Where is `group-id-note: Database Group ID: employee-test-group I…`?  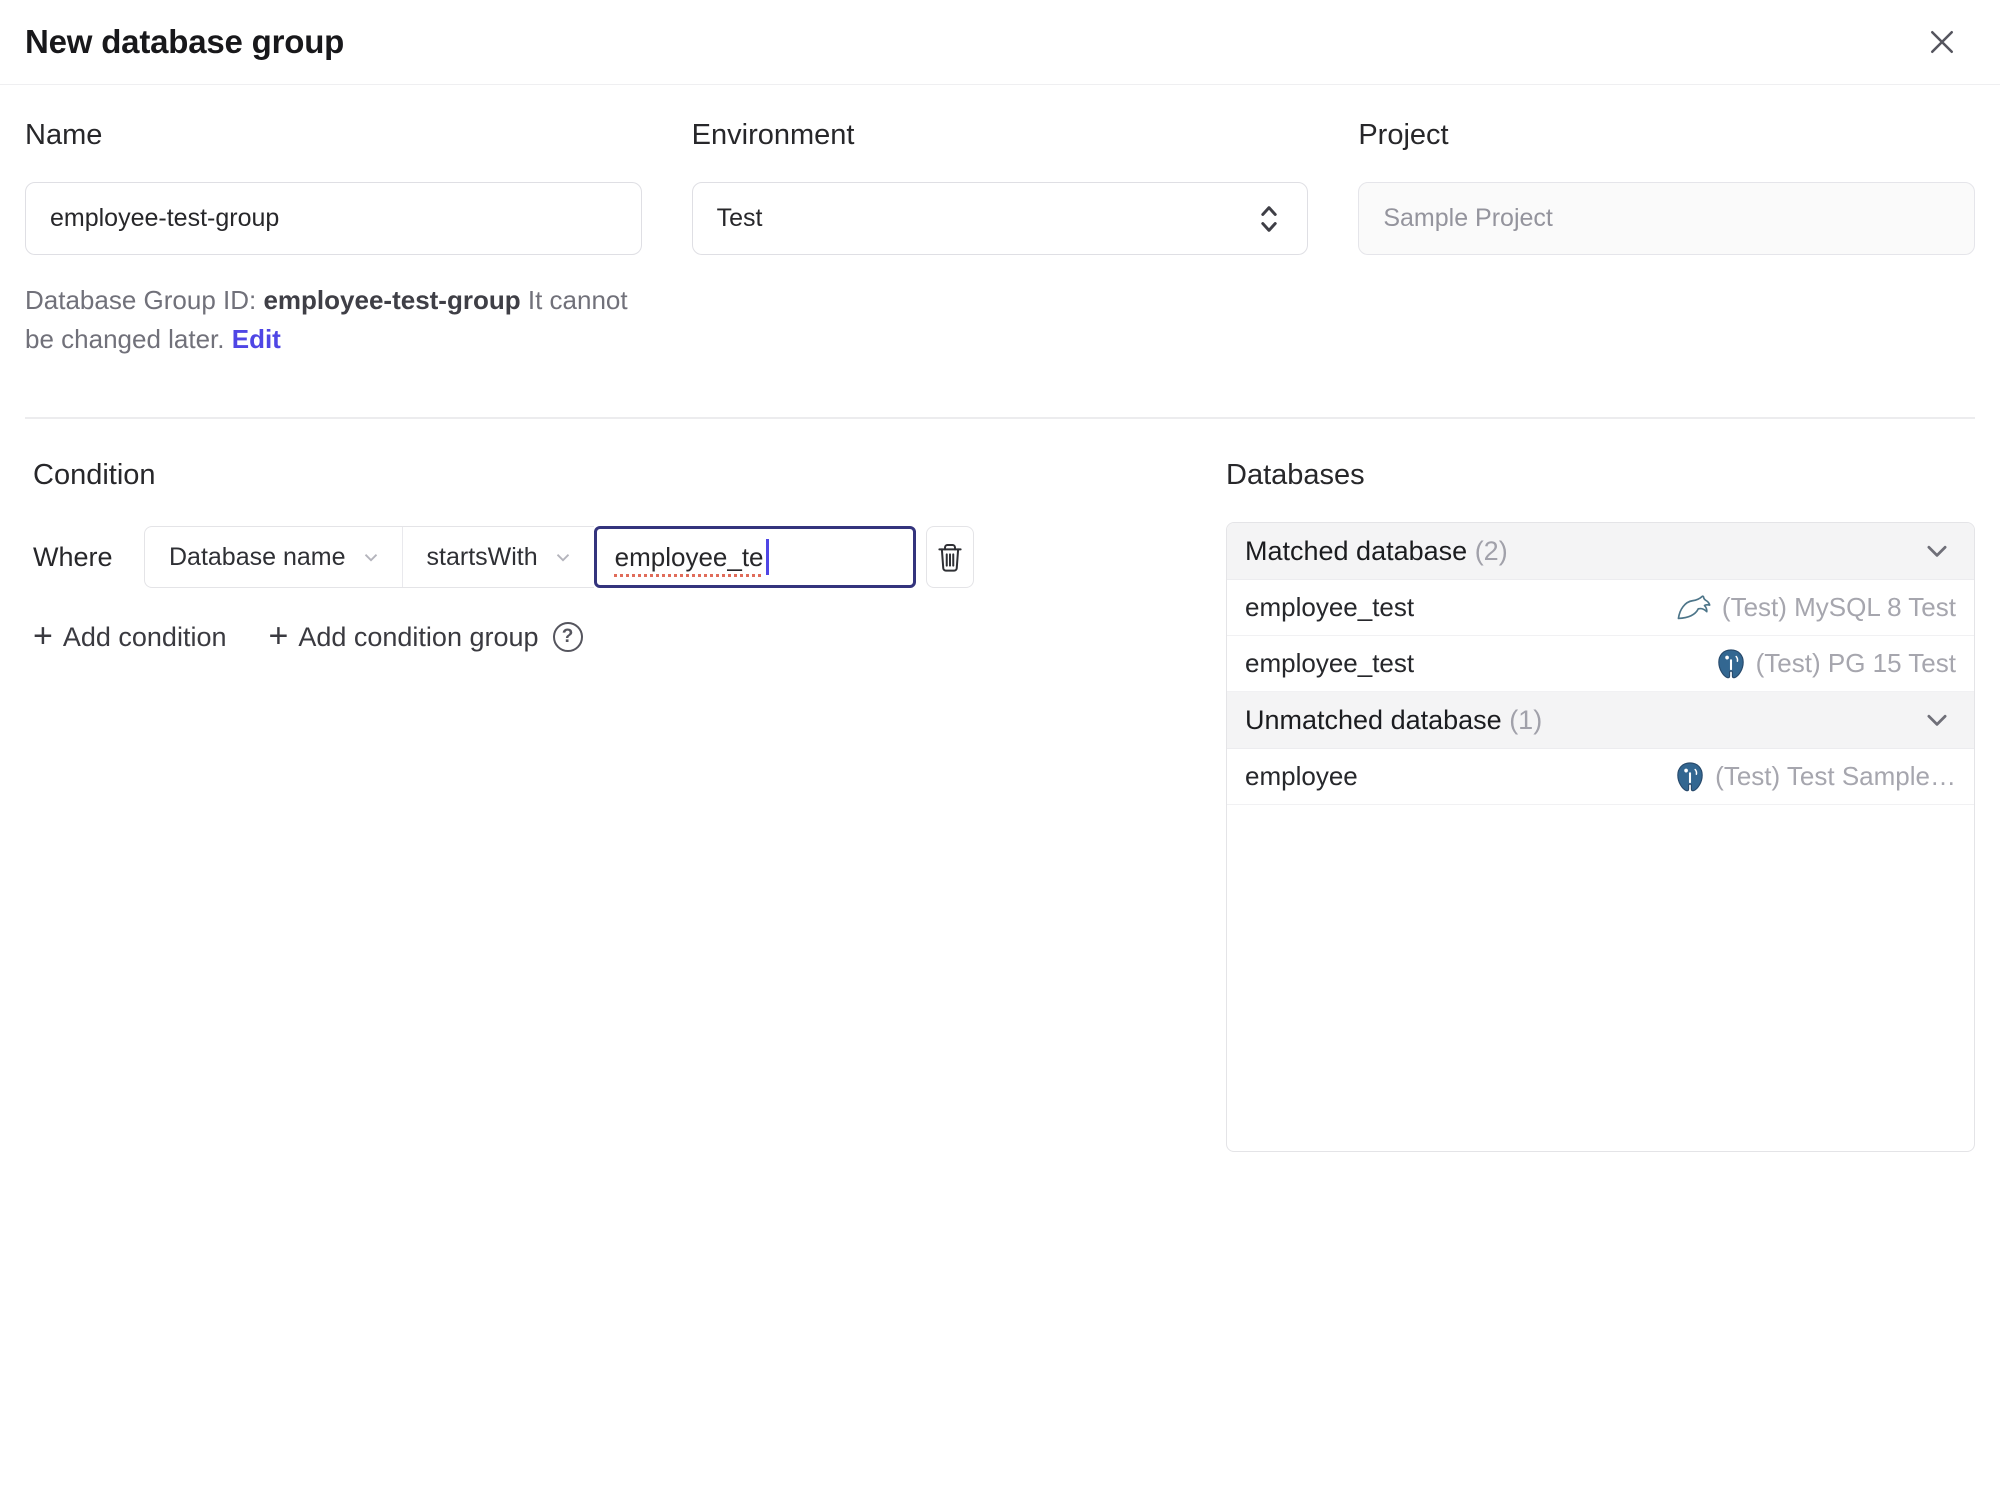
group-id-note: Database Group ID: employee-test-group I… is located at coordinates (333, 320).